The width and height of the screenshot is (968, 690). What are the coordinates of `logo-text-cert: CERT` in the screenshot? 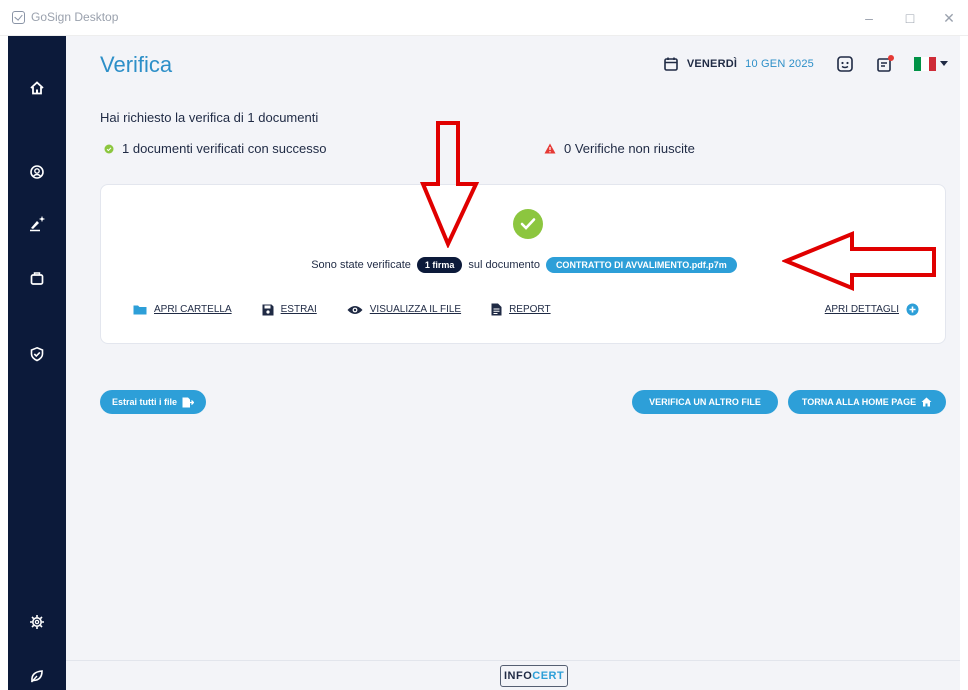 It's located at (548, 676).